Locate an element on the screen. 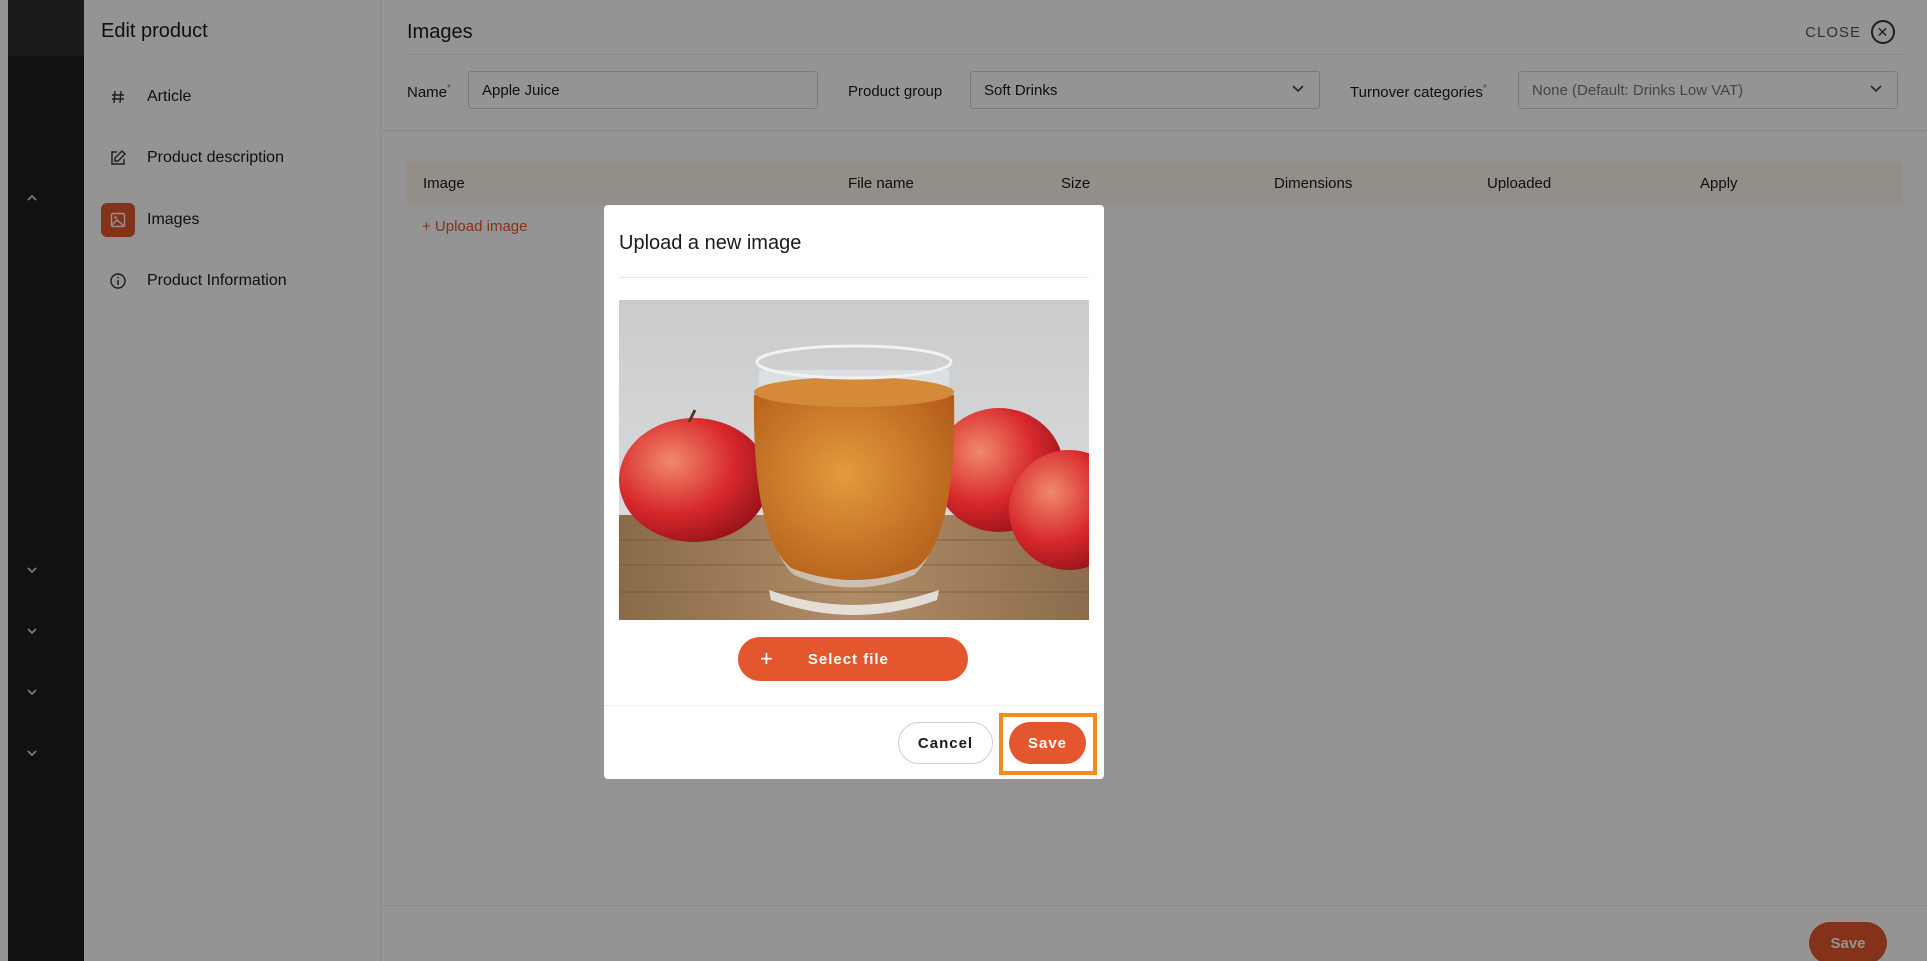 The width and height of the screenshot is (1927, 961). select-file-button: + Select file is located at coordinates (853, 659).